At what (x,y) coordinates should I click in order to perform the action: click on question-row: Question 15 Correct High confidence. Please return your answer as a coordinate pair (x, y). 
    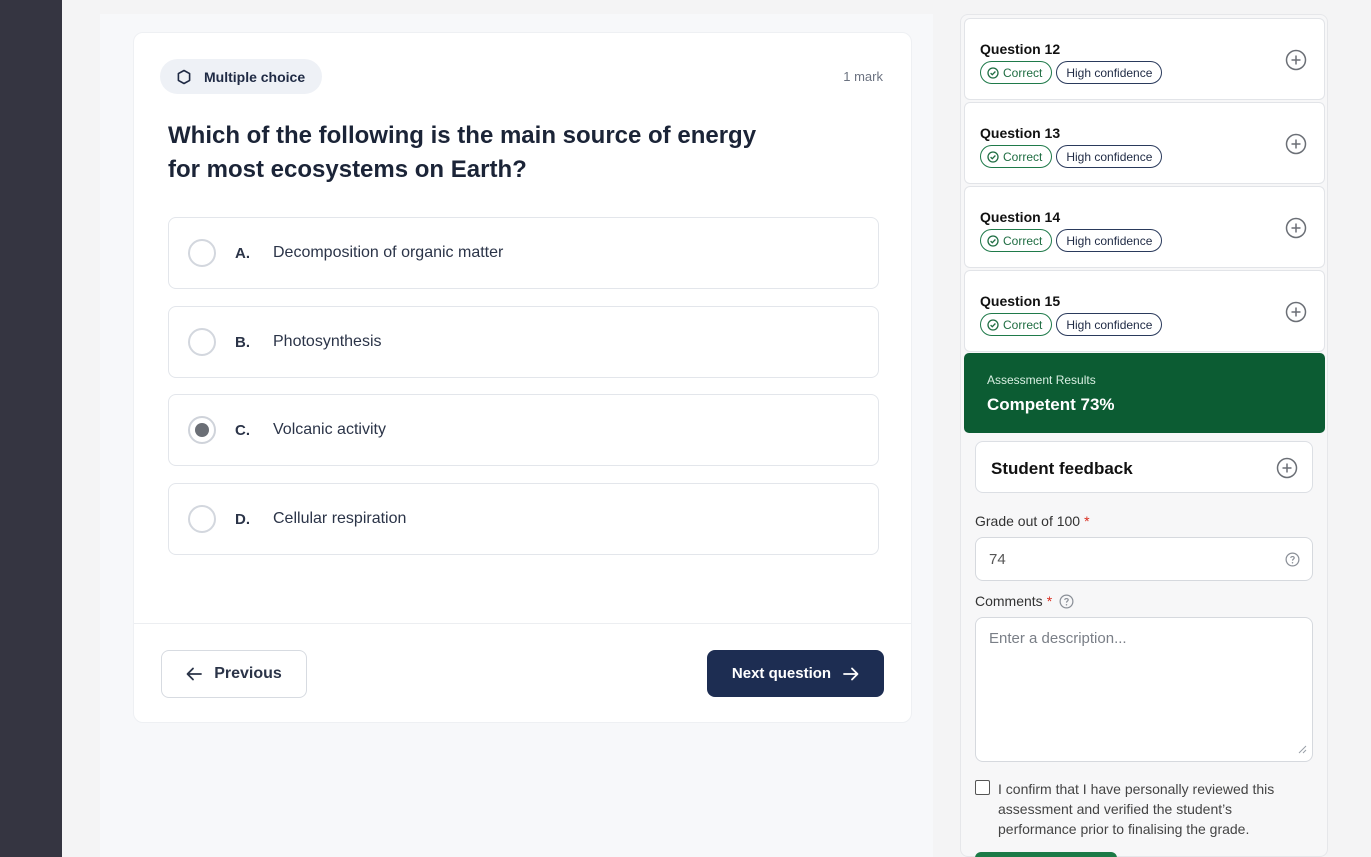
    Looking at the image, I should click on (1144, 311).